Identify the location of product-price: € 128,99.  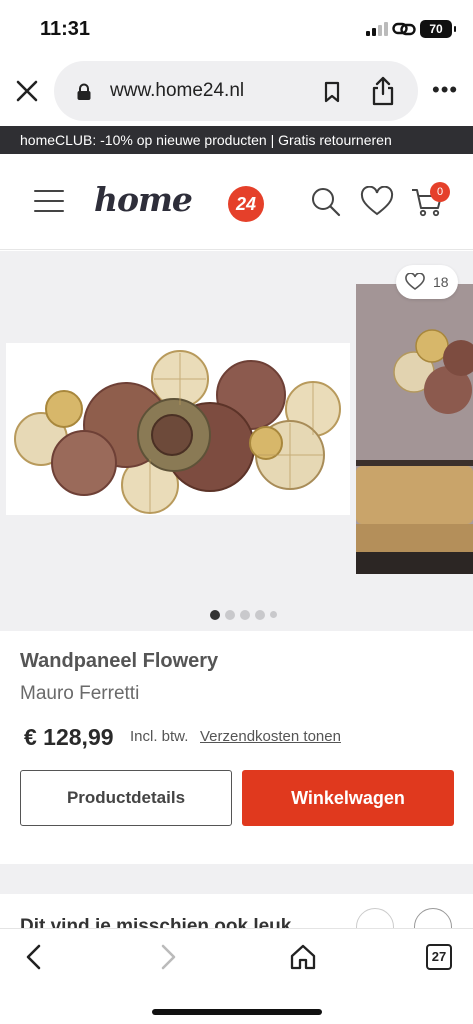
(69, 737).